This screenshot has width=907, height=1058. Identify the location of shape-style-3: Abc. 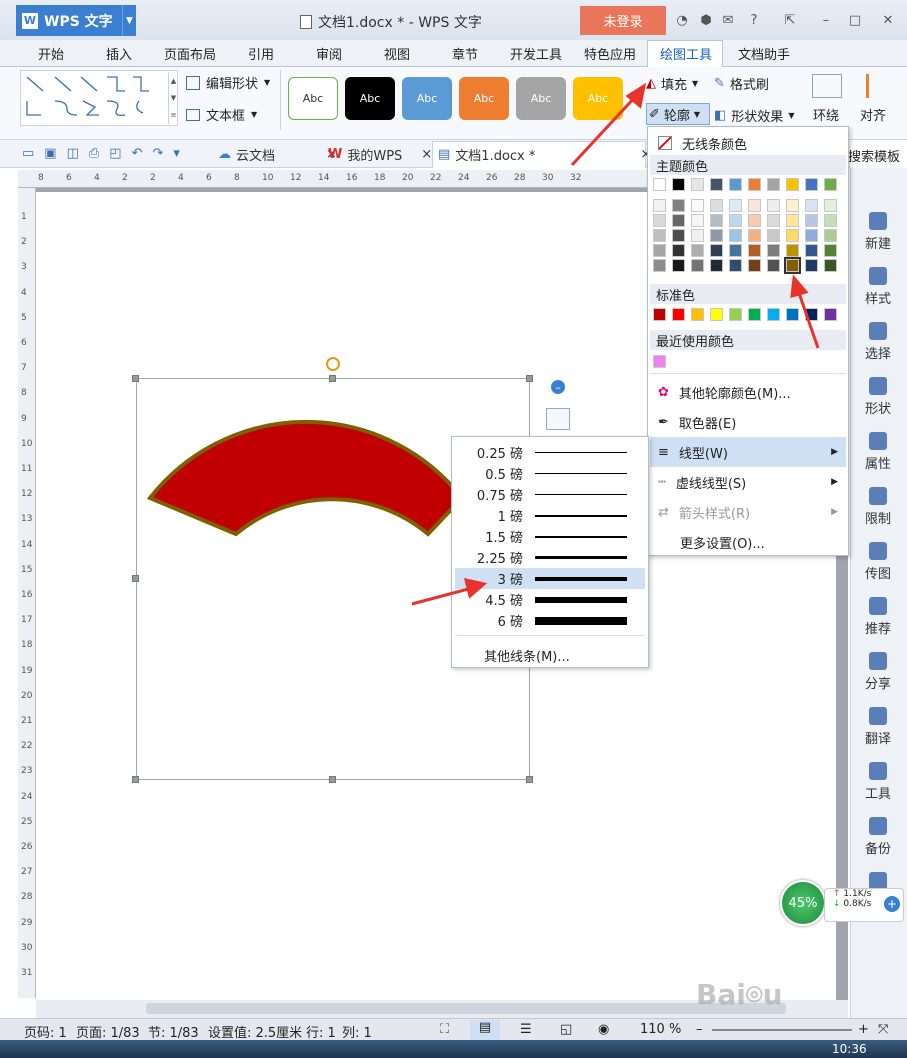
(427, 98).